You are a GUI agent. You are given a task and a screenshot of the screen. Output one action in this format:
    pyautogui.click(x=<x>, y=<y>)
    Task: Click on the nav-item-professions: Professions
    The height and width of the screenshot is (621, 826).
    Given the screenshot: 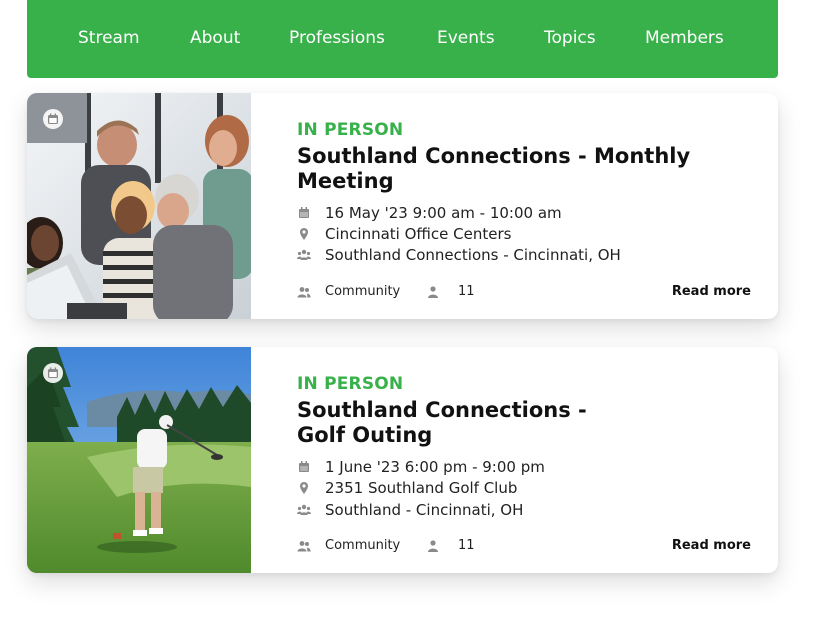 What is the action you would take?
    pyautogui.click(x=337, y=38)
    